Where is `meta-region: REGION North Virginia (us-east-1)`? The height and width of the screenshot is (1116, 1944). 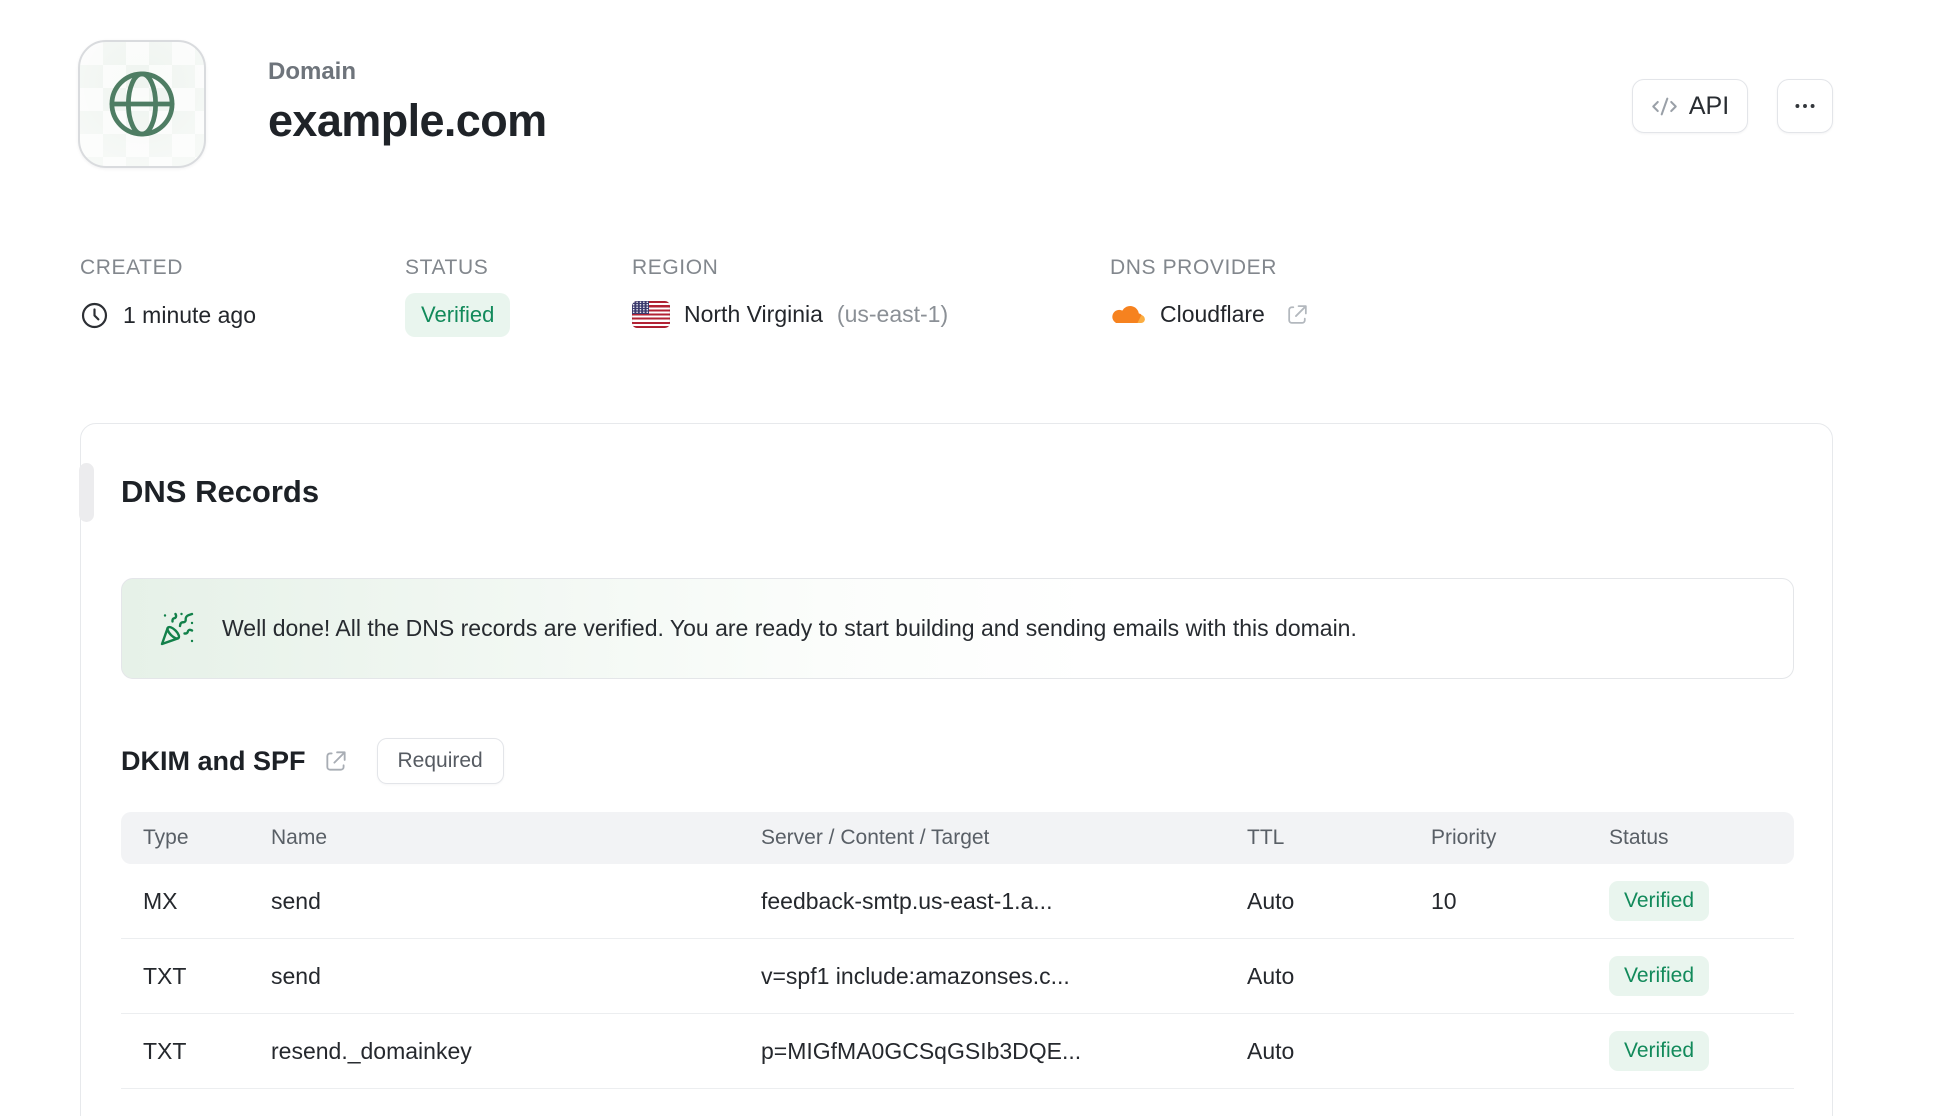 meta-region: REGION North Virginia (us-east-1) is located at coordinates (790, 292).